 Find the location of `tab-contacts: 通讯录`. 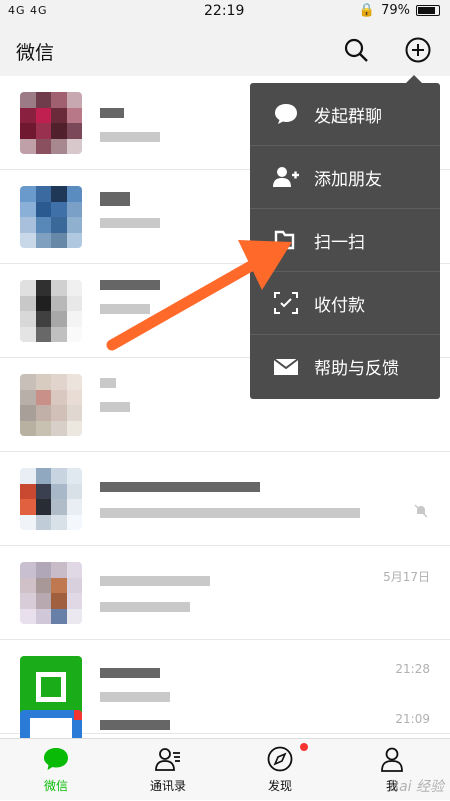

tab-contacts: 通讯录 is located at coordinates (168, 770).